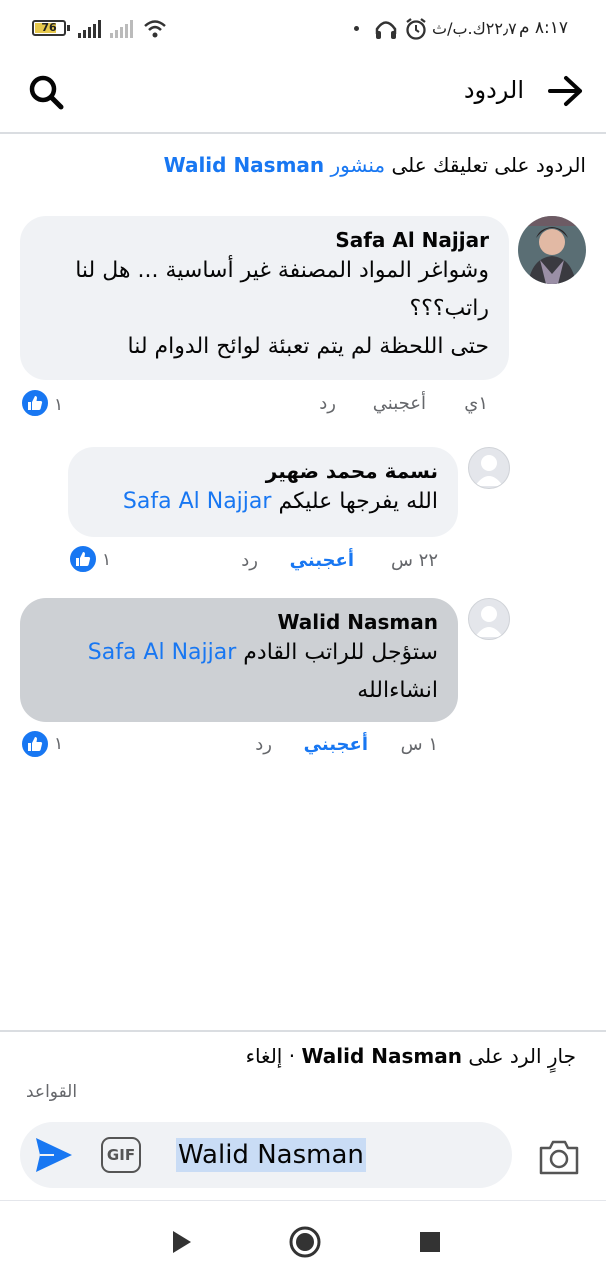 The width and height of the screenshot is (606, 1281). Describe the element at coordinates (244, 165) in the screenshot. I see `context-author-link: Walid Nasman` at that location.